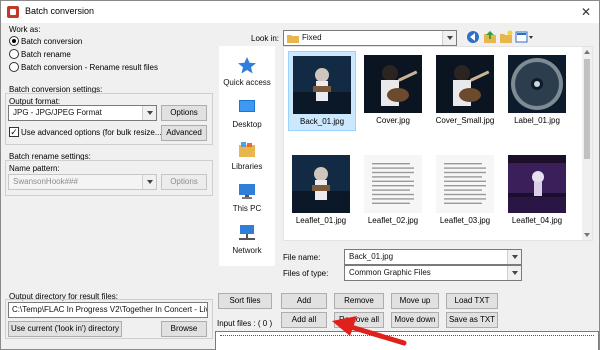  I want to click on close-icon: ✕, so click(586, 12).